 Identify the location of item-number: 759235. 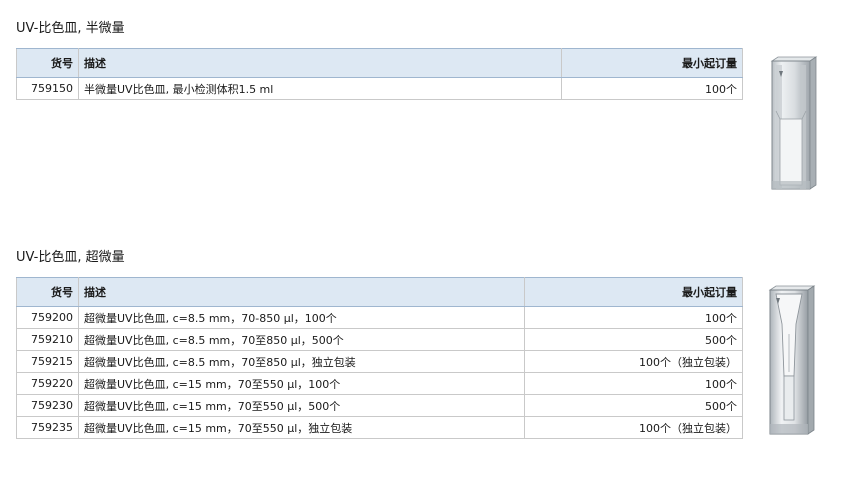
(47, 427).